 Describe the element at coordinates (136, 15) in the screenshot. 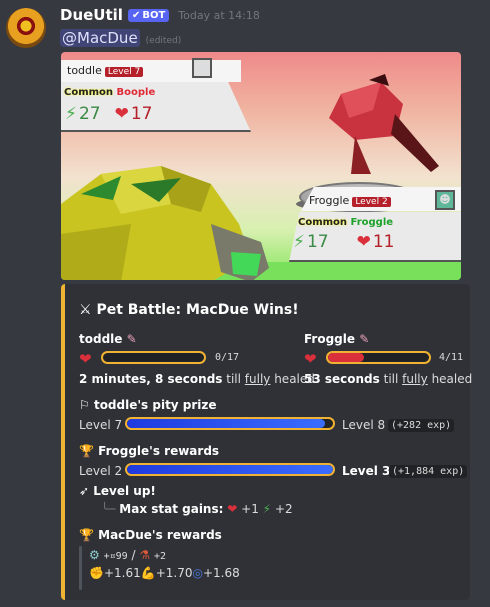

I see `checkmark-icon: ✔` at that location.